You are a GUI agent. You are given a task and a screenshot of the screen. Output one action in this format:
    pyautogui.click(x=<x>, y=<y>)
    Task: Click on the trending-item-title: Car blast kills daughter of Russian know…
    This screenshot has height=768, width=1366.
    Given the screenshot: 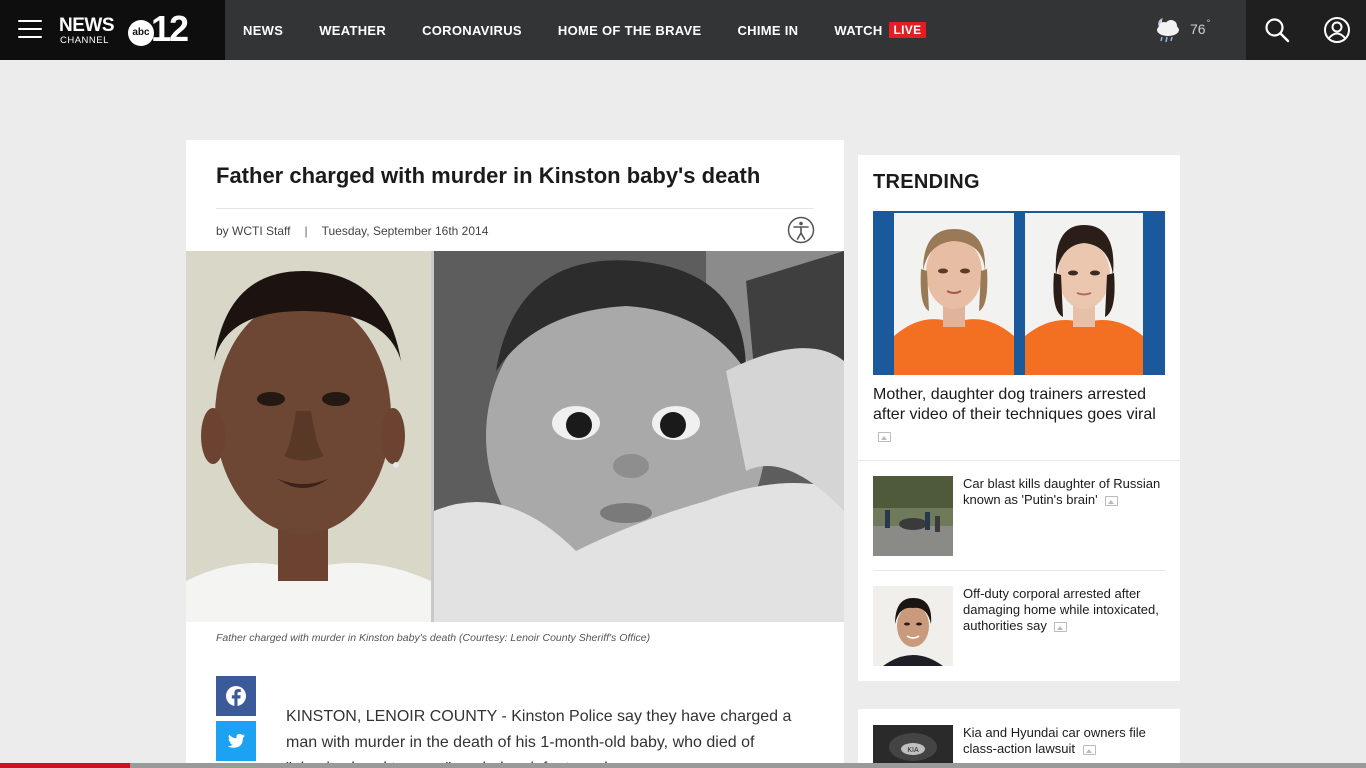 What is the action you would take?
    pyautogui.click(x=1062, y=491)
    